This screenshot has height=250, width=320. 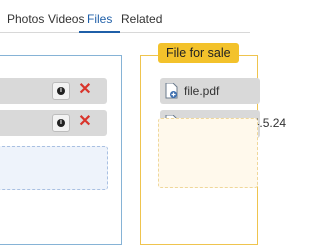 I want to click on file-for-sale-badge: File for sale, so click(x=198, y=53).